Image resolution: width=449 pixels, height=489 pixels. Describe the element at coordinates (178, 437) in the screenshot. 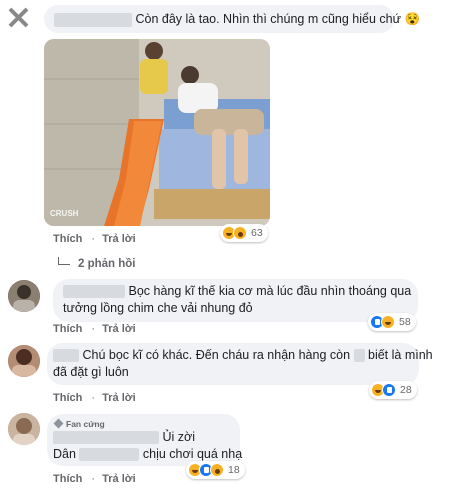

I see `comment-text-line1: Ủi zời` at that location.